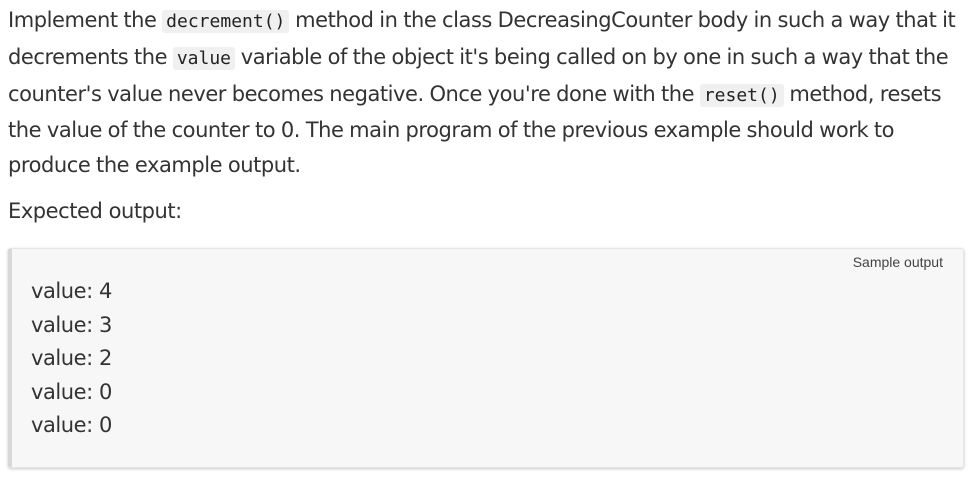 Image resolution: width=977 pixels, height=480 pixels. What do you see at coordinates (71, 324) in the screenshot?
I see `output-line: value: 3` at bounding box center [71, 324].